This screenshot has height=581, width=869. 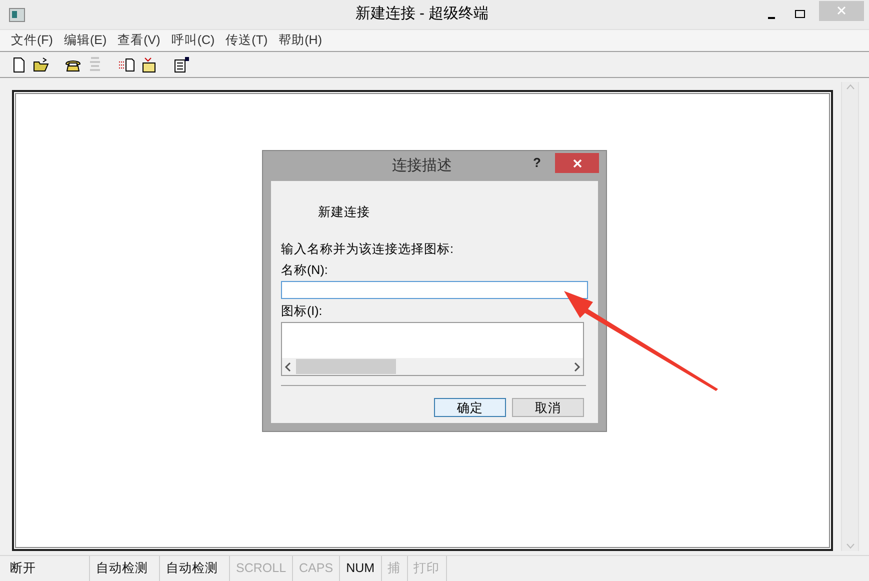 I want to click on close-button, so click(x=577, y=163).